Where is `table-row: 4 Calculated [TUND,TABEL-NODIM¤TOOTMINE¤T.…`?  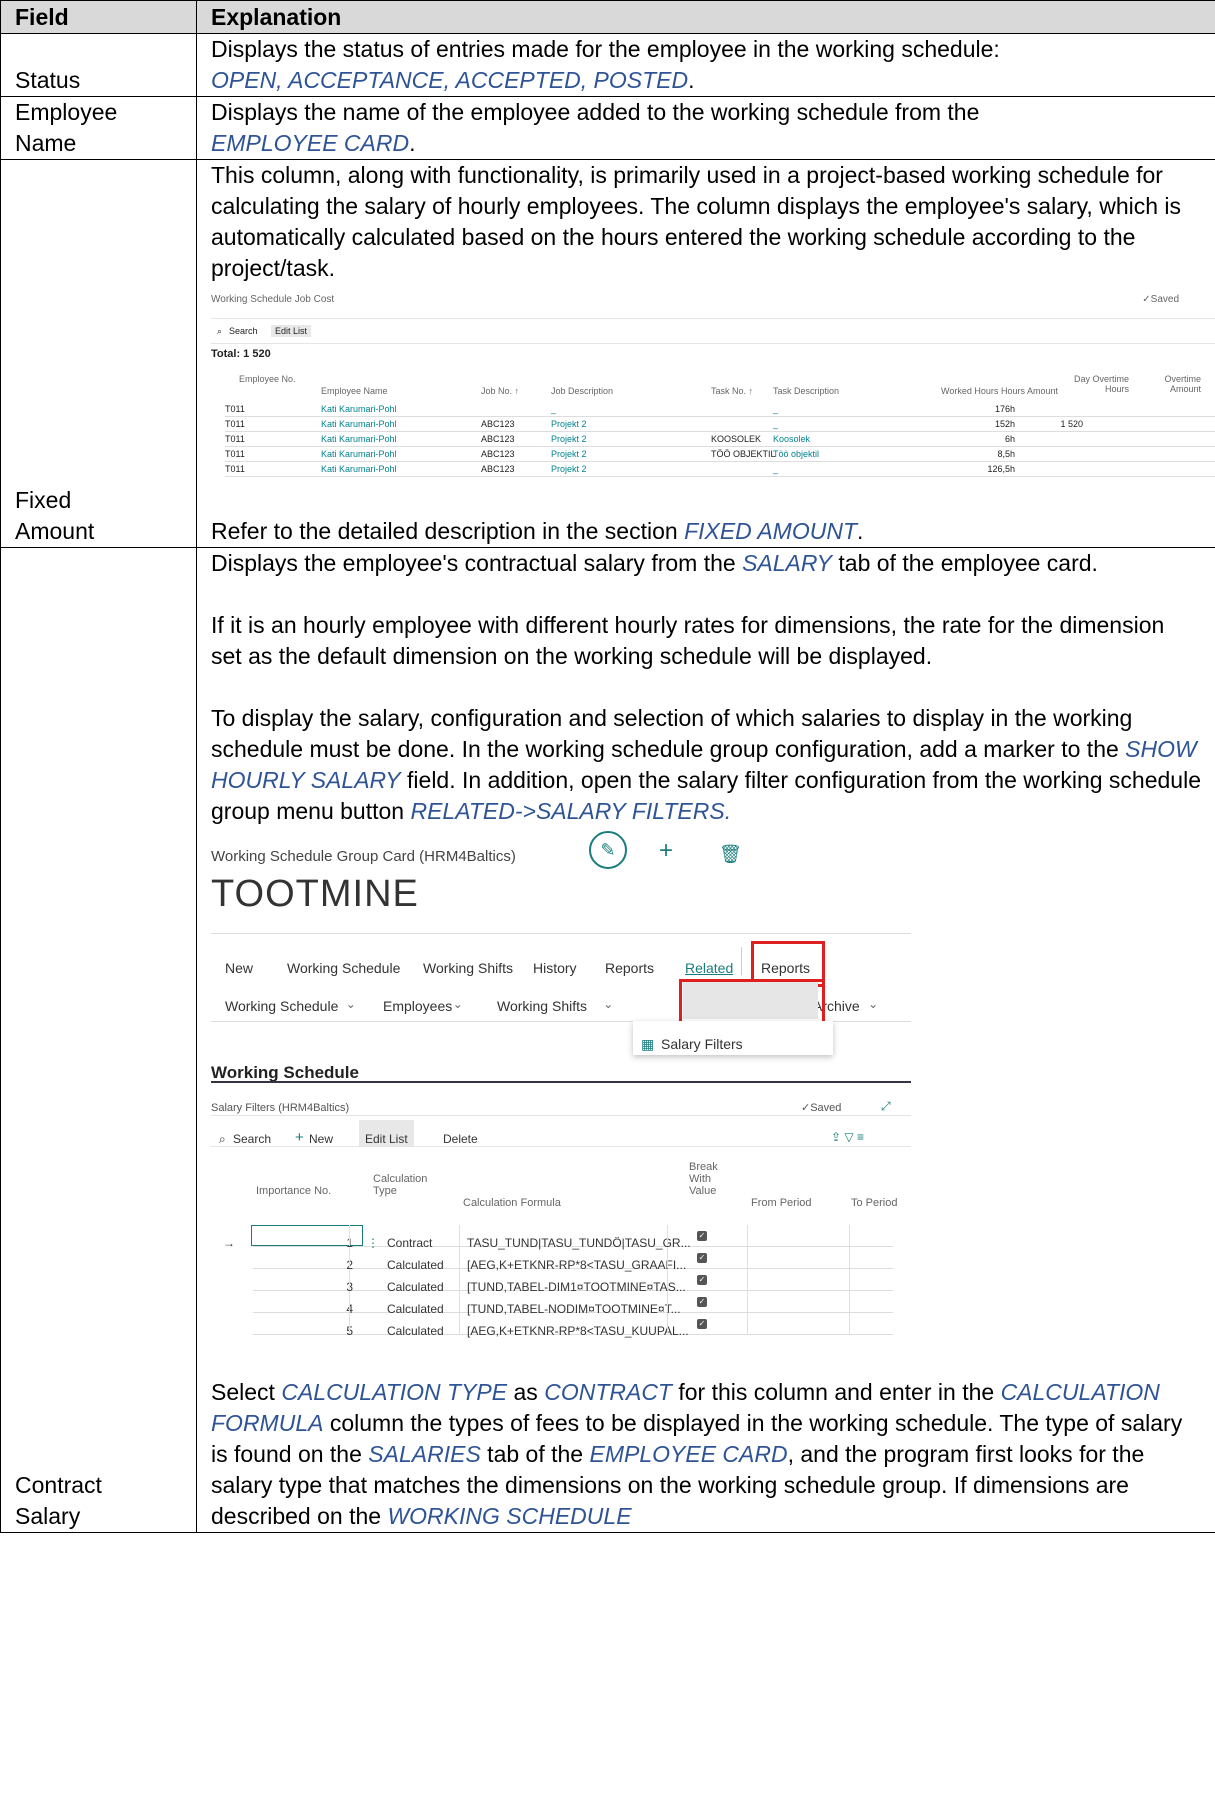 table-row: 4 Calculated [TUND,TABEL-NODIM¤TOOTMINE¤T.… is located at coordinates (573, 1303).